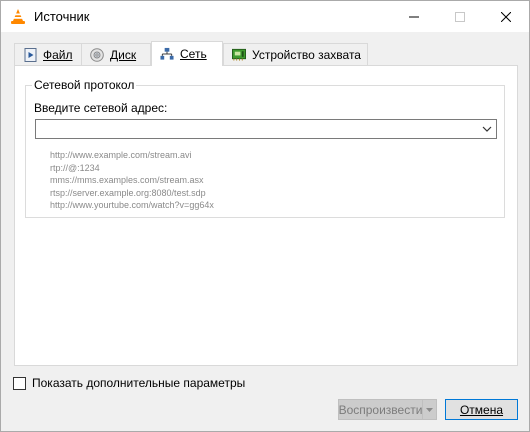 Image resolution: width=530 pixels, height=432 pixels. Describe the element at coordinates (75, 167) in the screenshot. I see `example-line: rtp://@:1234` at that location.